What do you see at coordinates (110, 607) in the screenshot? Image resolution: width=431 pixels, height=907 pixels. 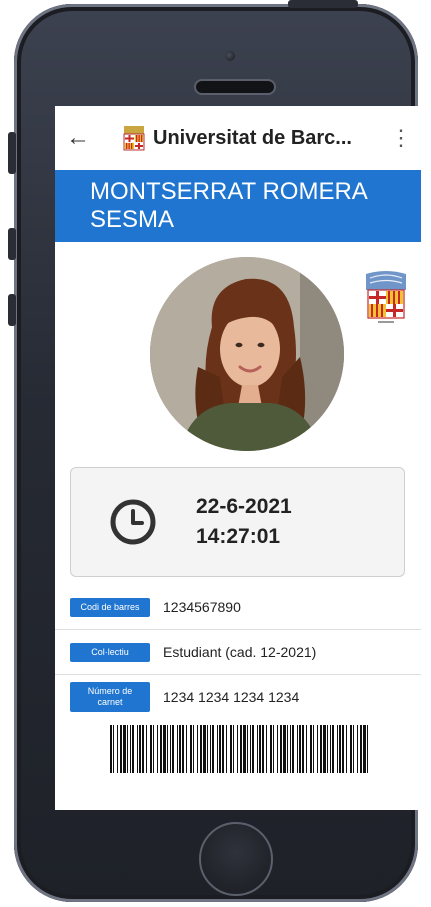 I see `barcode-label: Codi de barres` at bounding box center [110, 607].